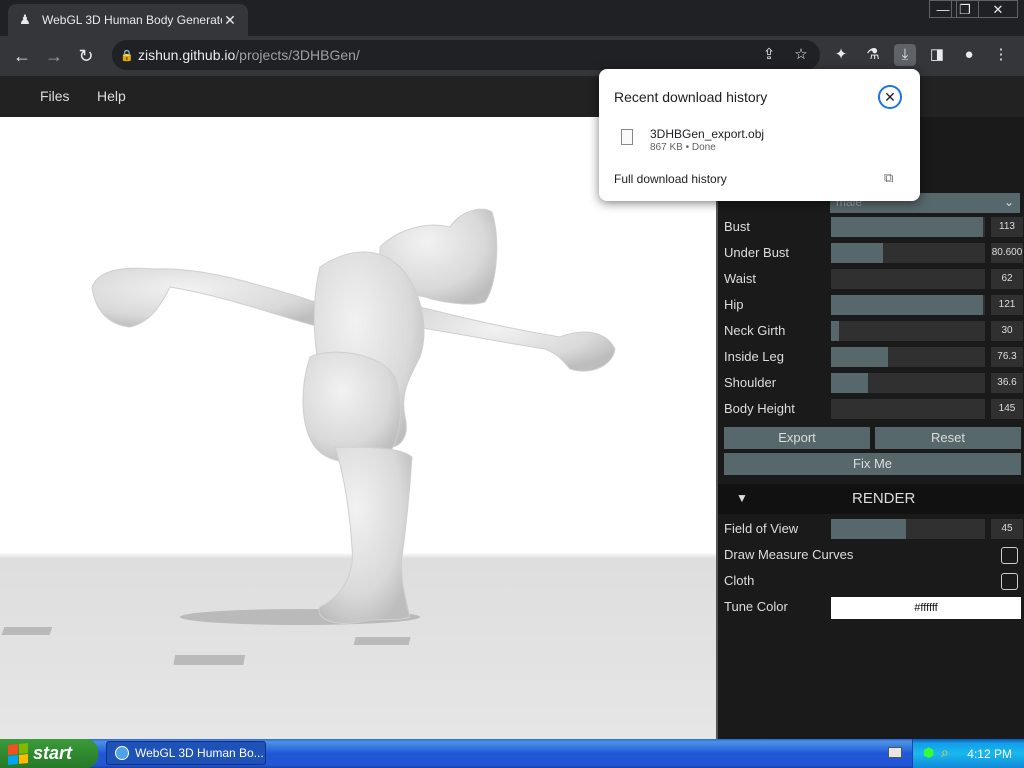 This screenshot has height=768, width=1024. What do you see at coordinates (998, 9) in the screenshot?
I see `window-close-button: ✕` at bounding box center [998, 9].